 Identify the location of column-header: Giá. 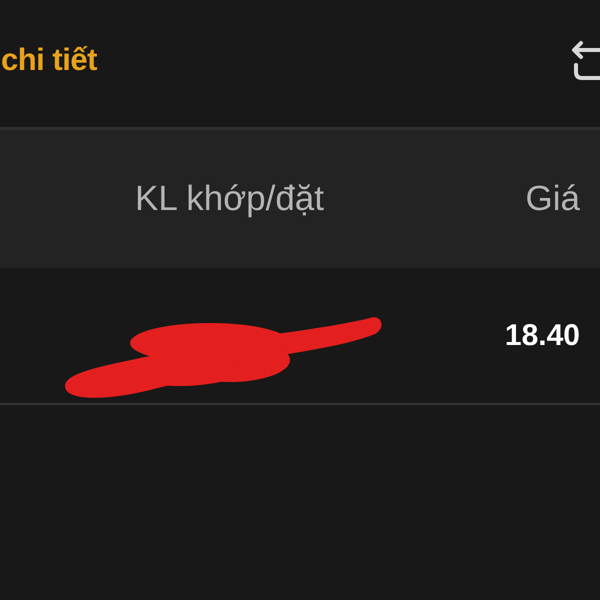
(553, 199).